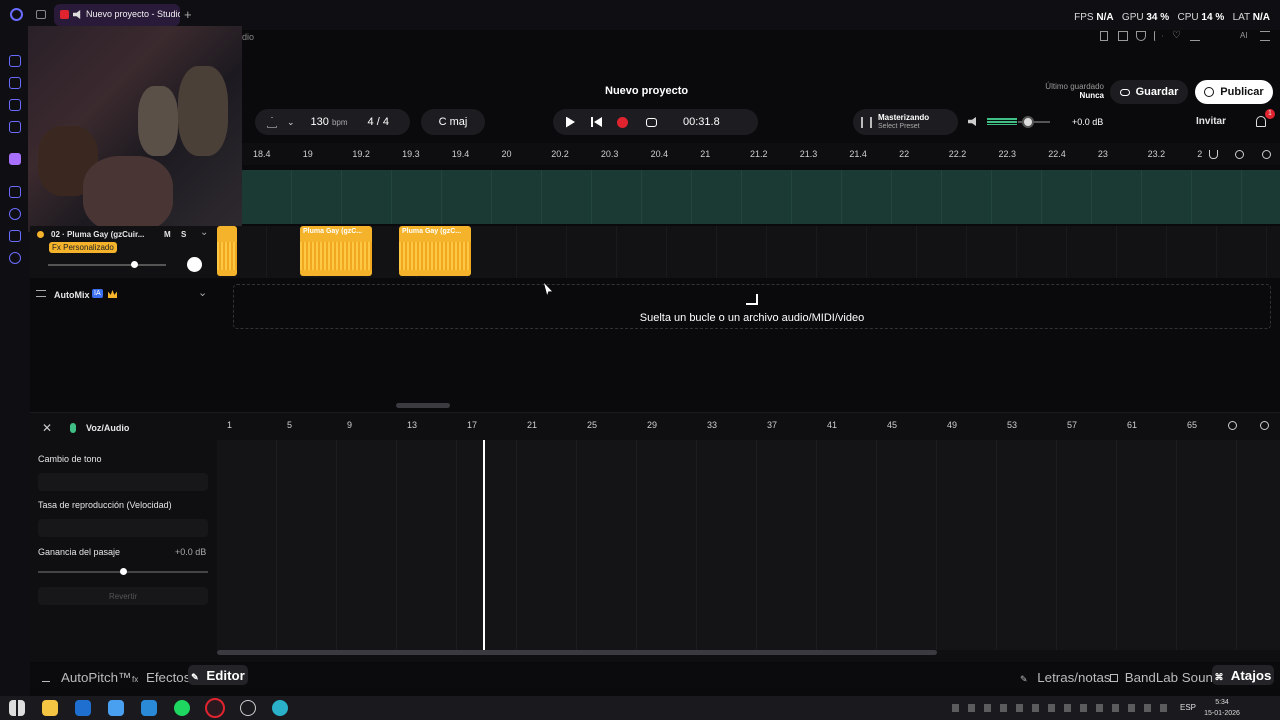 The width and height of the screenshot is (1280, 720). I want to click on audio-clip, so click(227, 251).